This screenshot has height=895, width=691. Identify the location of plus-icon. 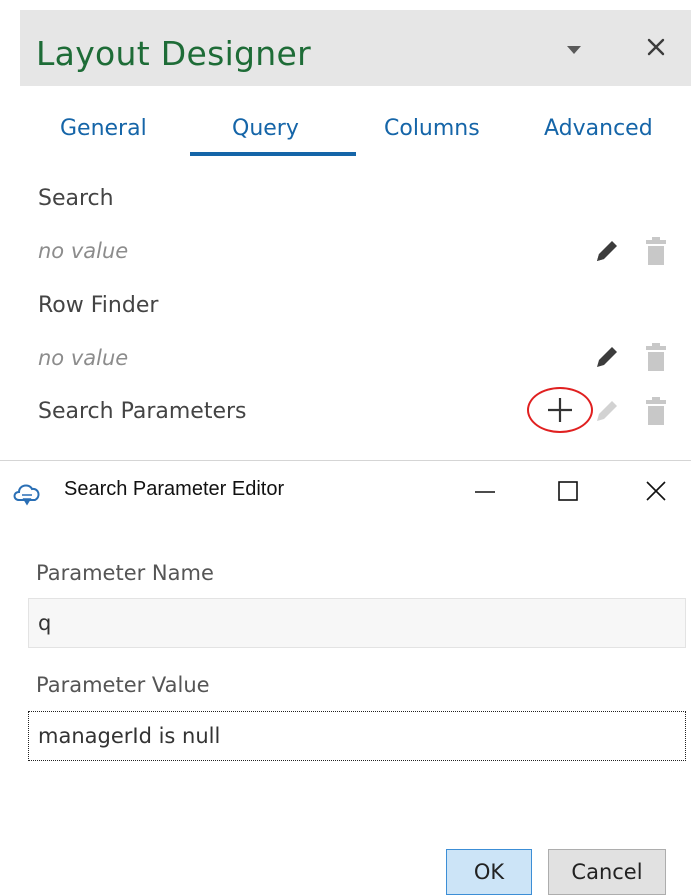
(560, 410).